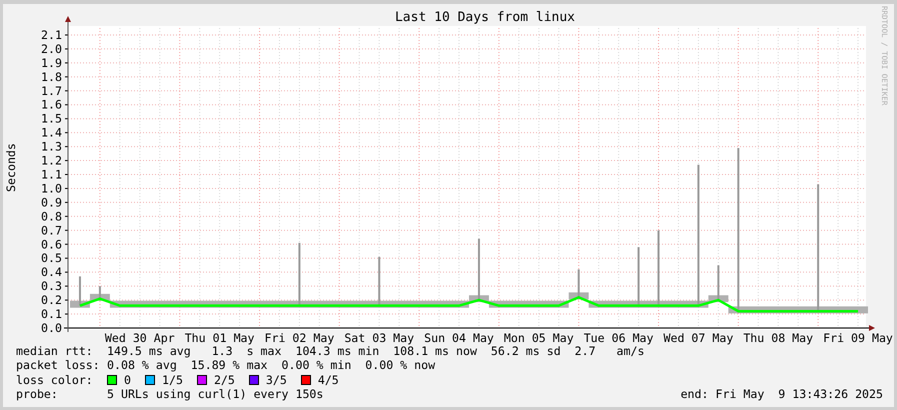  Describe the element at coordinates (224, 379) in the screenshot. I see `swatch-label: 2/5` at that location.